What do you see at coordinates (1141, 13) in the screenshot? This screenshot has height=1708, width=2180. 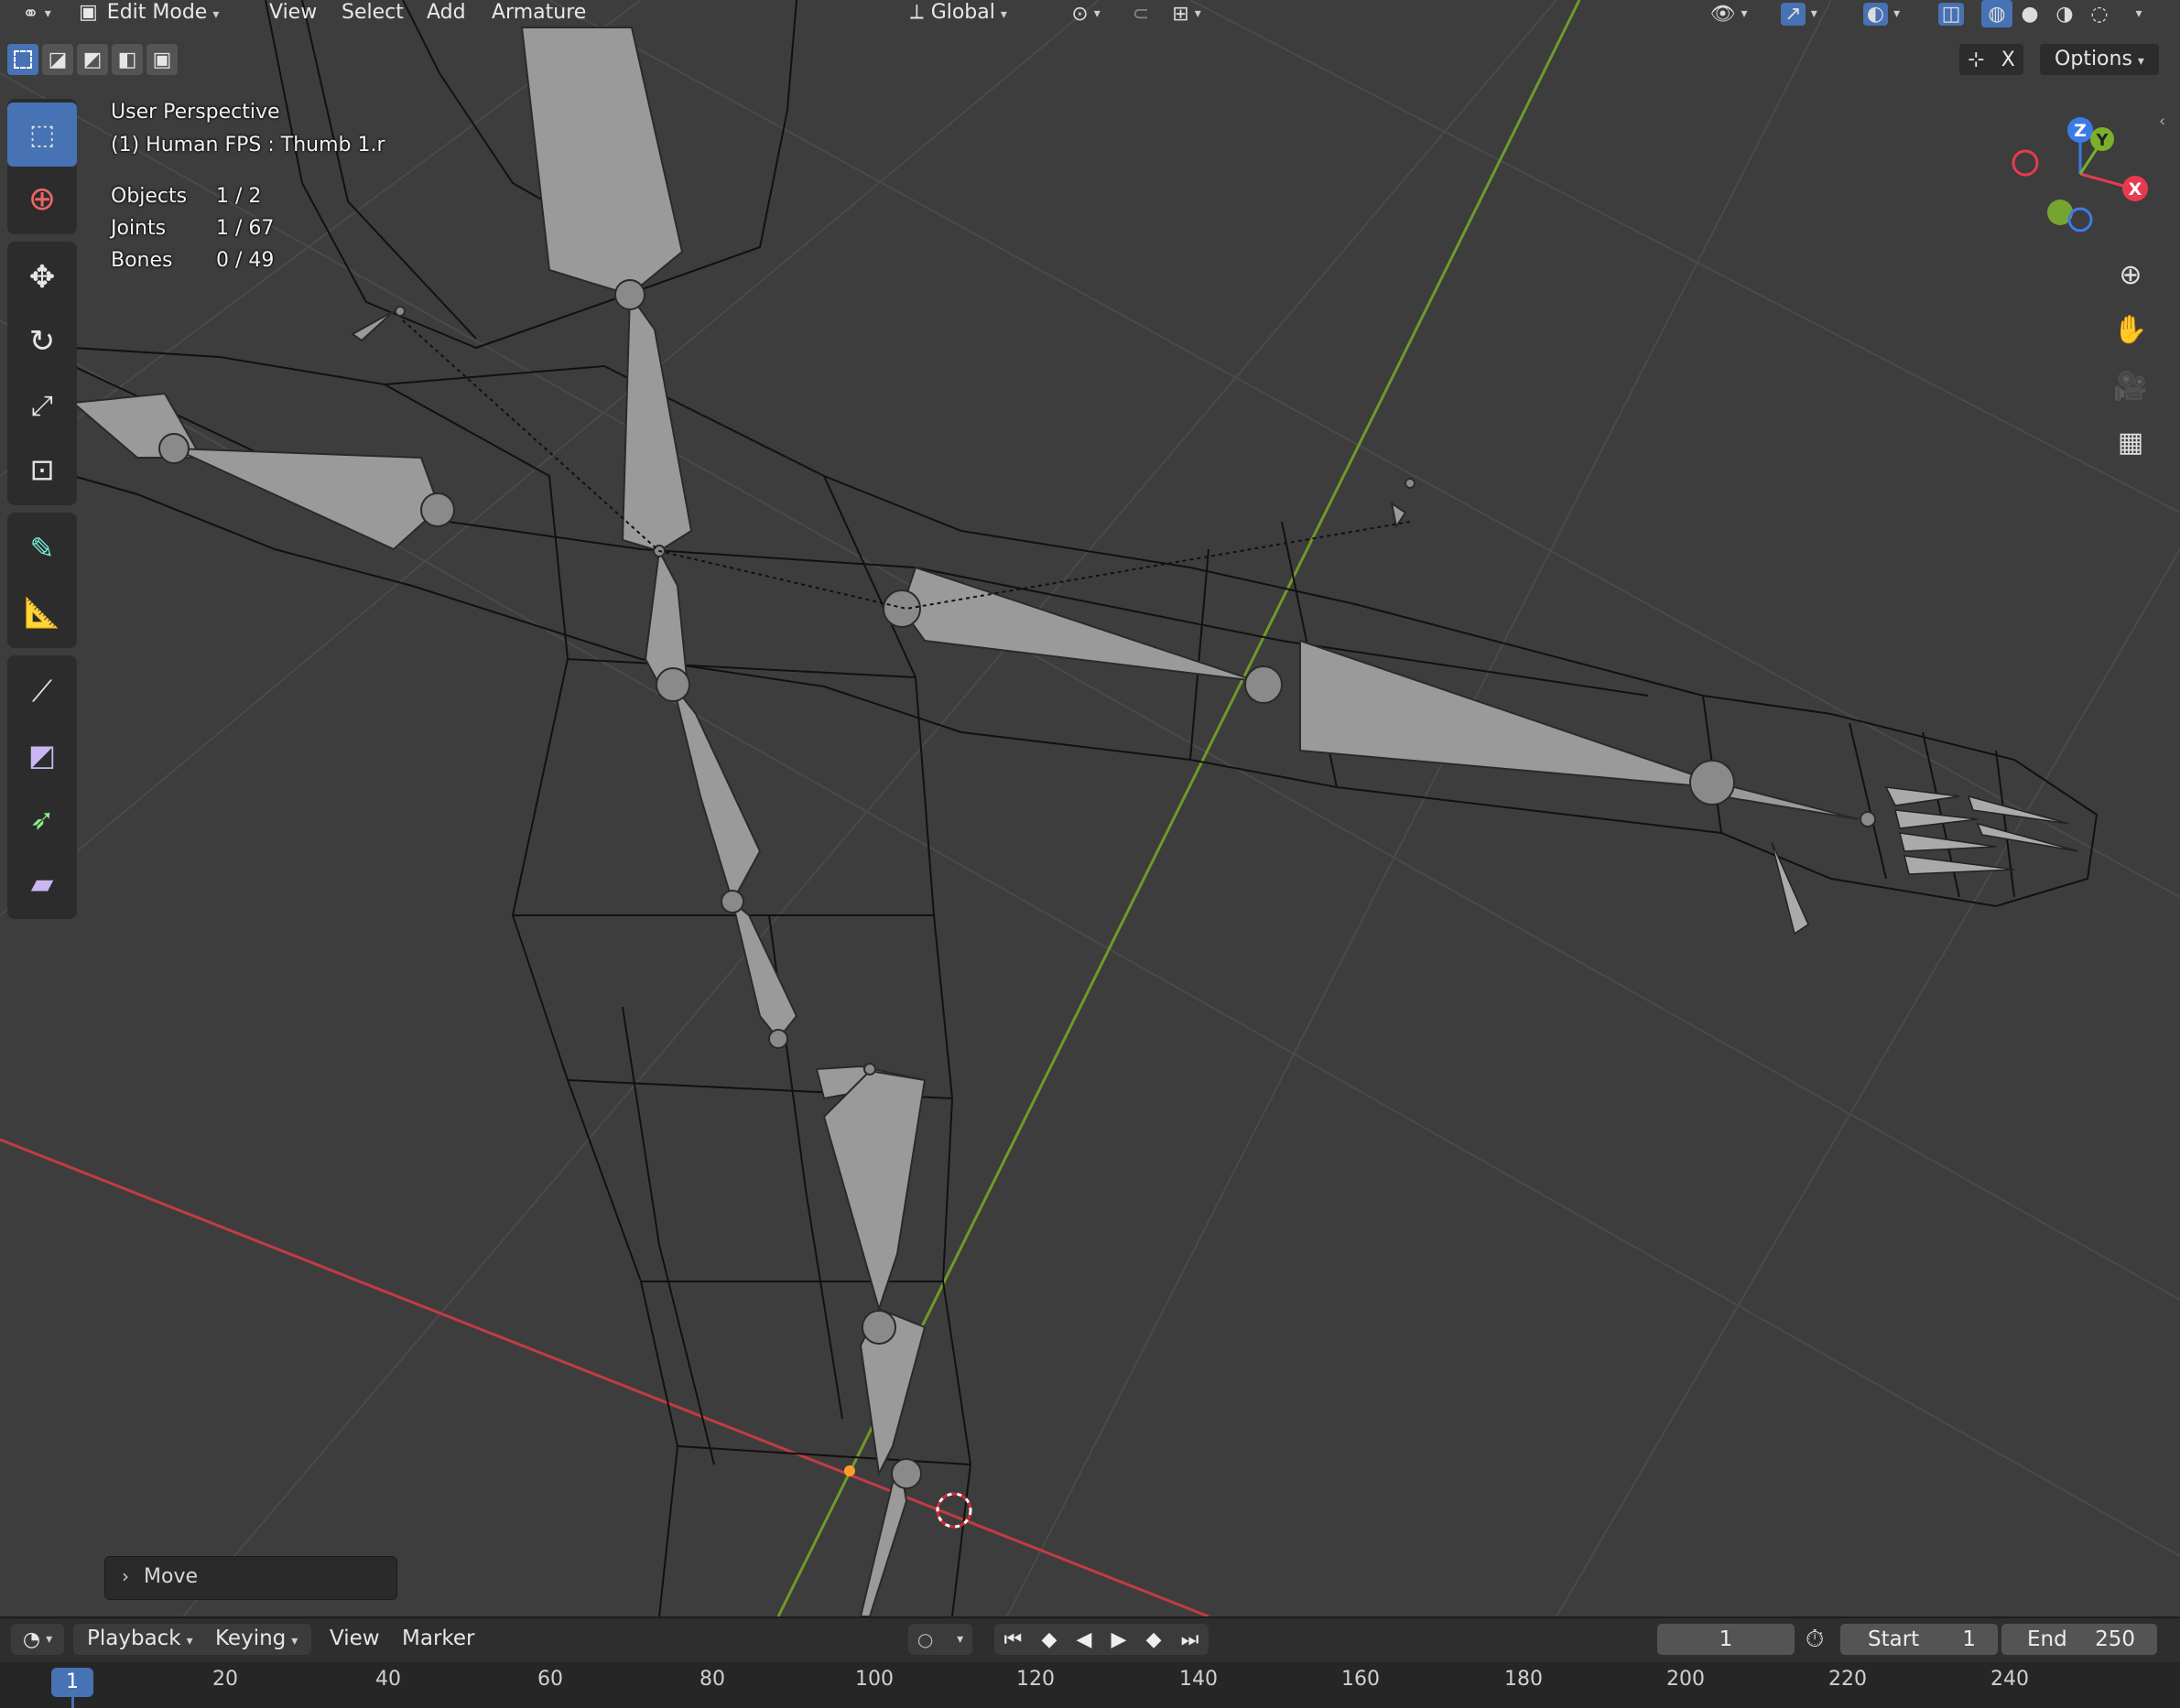 I see `snap-toggle: ⊂` at bounding box center [1141, 13].